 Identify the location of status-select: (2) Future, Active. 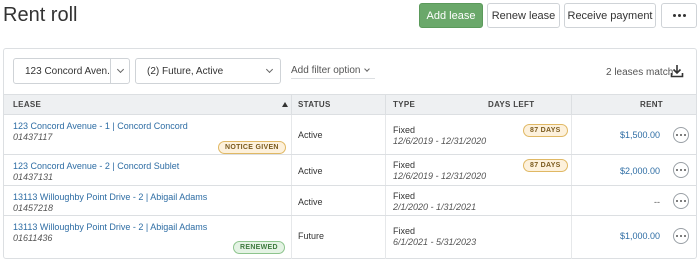
(208, 71).